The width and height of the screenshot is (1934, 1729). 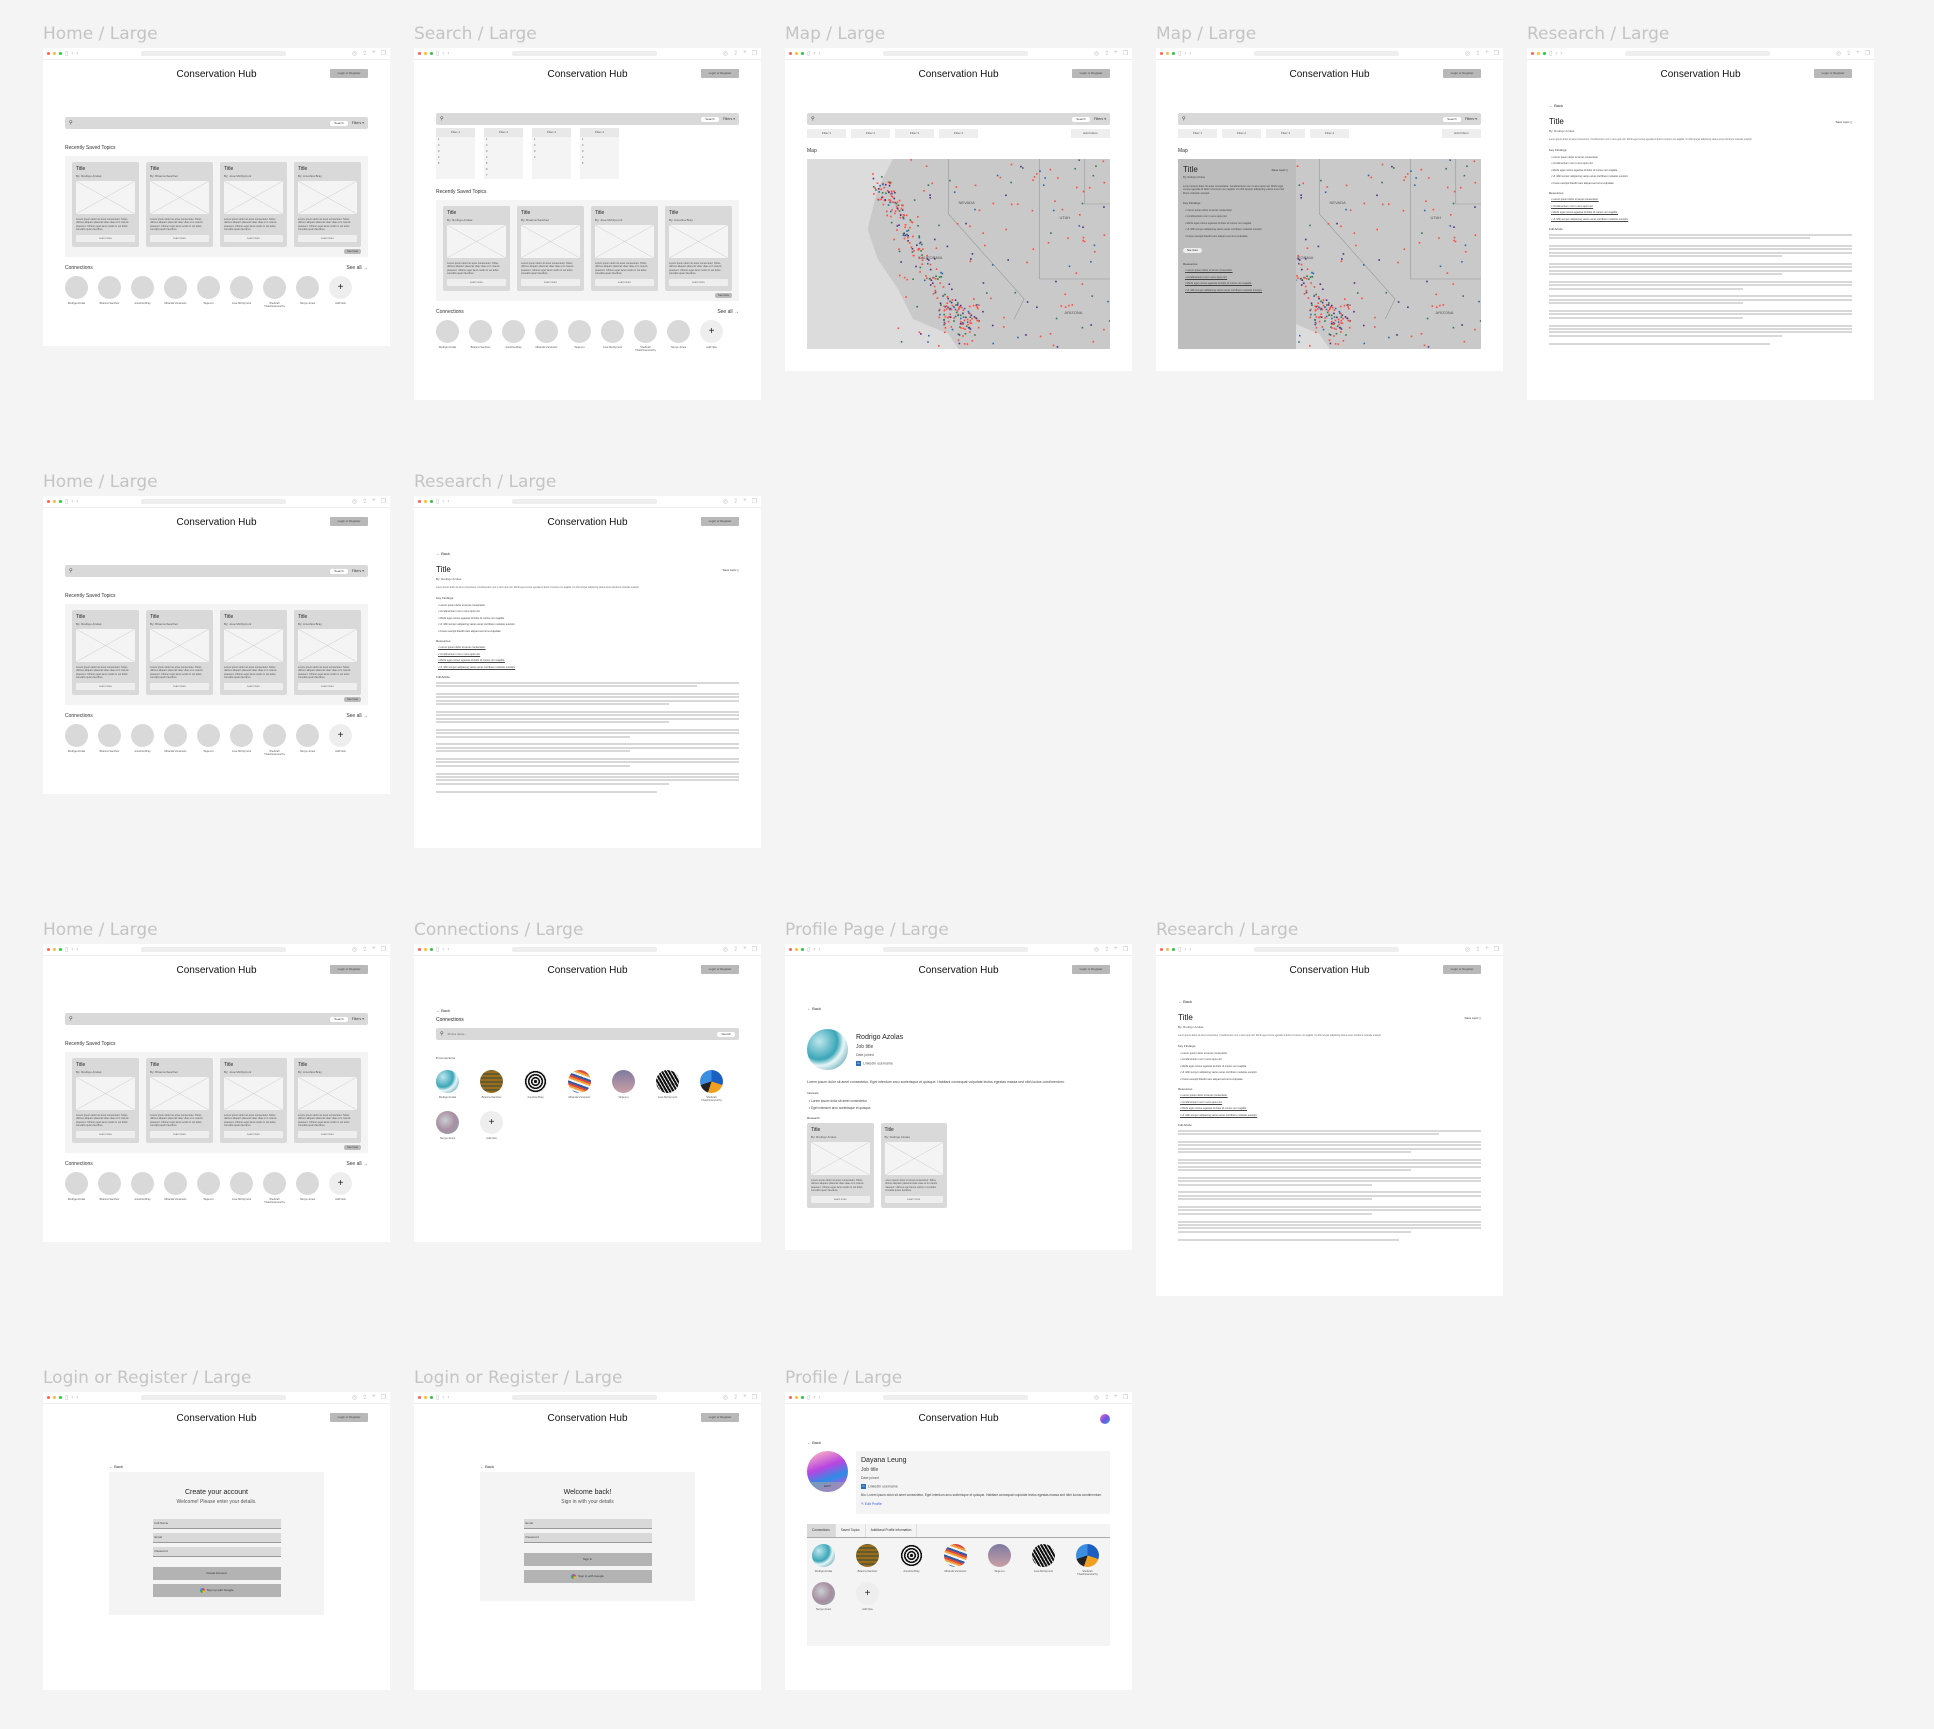 What do you see at coordinates (340, 740) in the screenshot?
I see `add-new-connection: + Add New` at bounding box center [340, 740].